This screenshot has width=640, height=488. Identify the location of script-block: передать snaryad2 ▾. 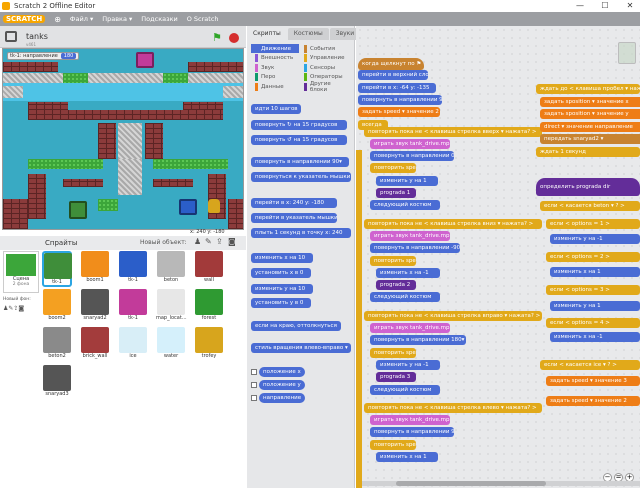
(590, 139).